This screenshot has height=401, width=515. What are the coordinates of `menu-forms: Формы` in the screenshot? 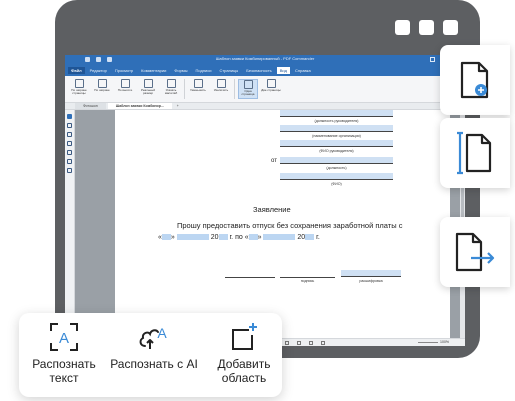 It's located at (180, 70).